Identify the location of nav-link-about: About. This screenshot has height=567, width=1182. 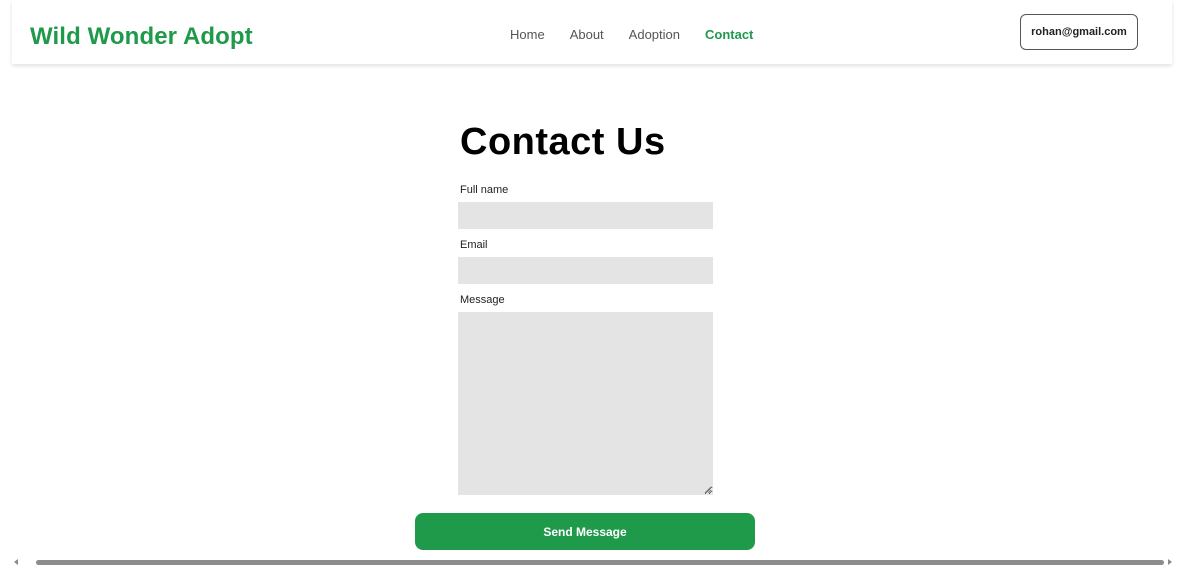
(587, 35).